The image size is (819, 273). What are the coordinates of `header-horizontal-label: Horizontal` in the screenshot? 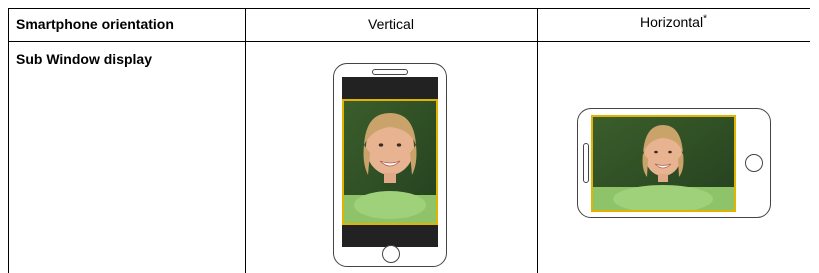 It's located at (672, 22).